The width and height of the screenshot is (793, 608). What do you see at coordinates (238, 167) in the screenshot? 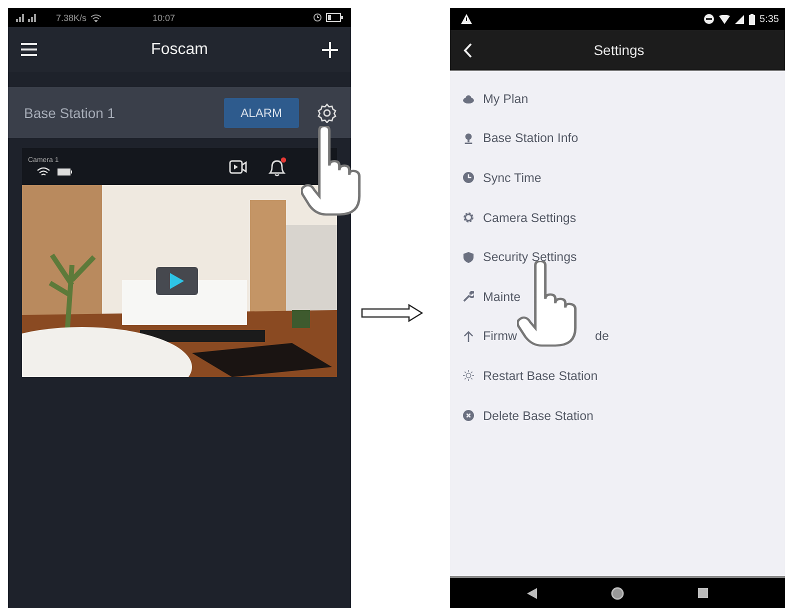
I see `video-camera-icon` at bounding box center [238, 167].